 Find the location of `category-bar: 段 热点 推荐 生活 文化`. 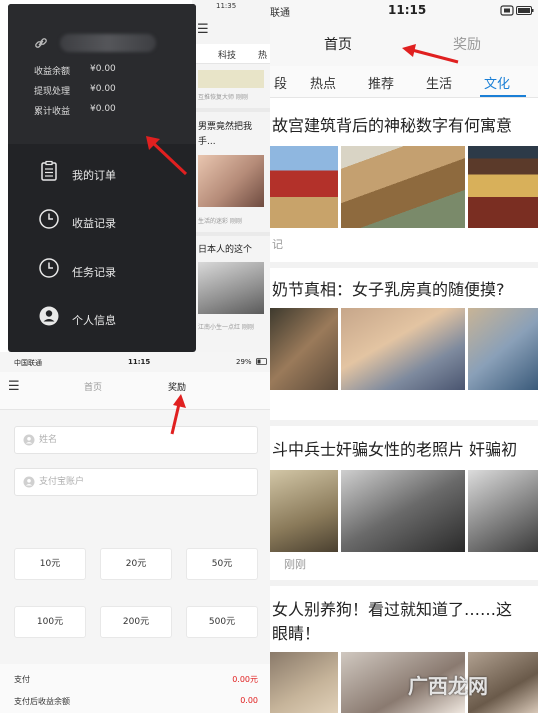

category-bar: 段 热点 推荐 生活 文化 is located at coordinates (404, 82).